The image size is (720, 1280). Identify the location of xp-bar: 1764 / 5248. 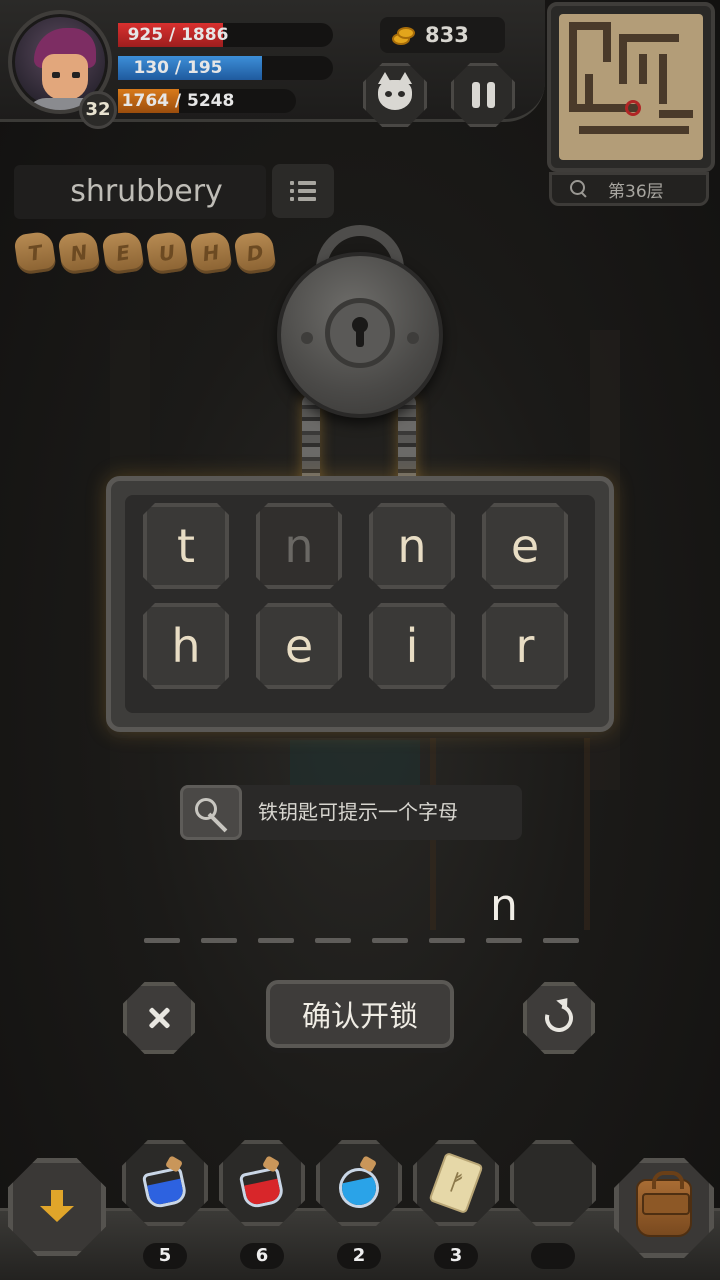
(207, 101).